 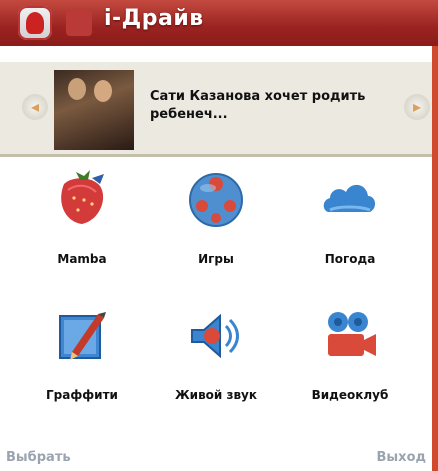 I want to click on app-label: Граффити, so click(x=82, y=395).